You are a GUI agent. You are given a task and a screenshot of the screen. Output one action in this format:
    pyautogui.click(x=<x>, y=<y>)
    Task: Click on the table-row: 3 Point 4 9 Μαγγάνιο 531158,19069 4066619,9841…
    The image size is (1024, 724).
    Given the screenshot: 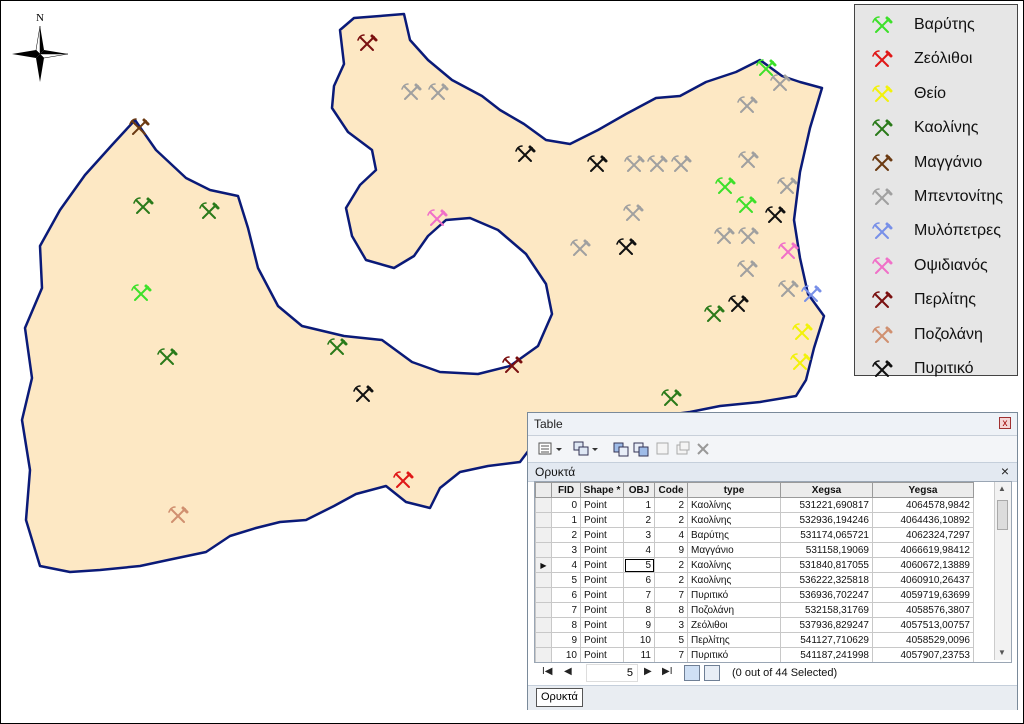 What is the action you would take?
    pyautogui.click(x=754, y=550)
    